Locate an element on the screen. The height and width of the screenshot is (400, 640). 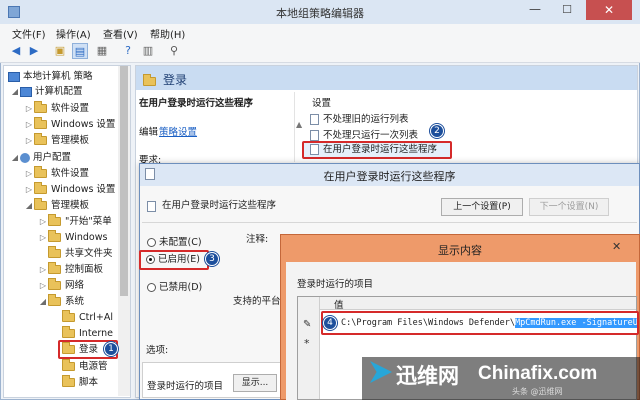
user-icon is located at coordinates (25, 157).